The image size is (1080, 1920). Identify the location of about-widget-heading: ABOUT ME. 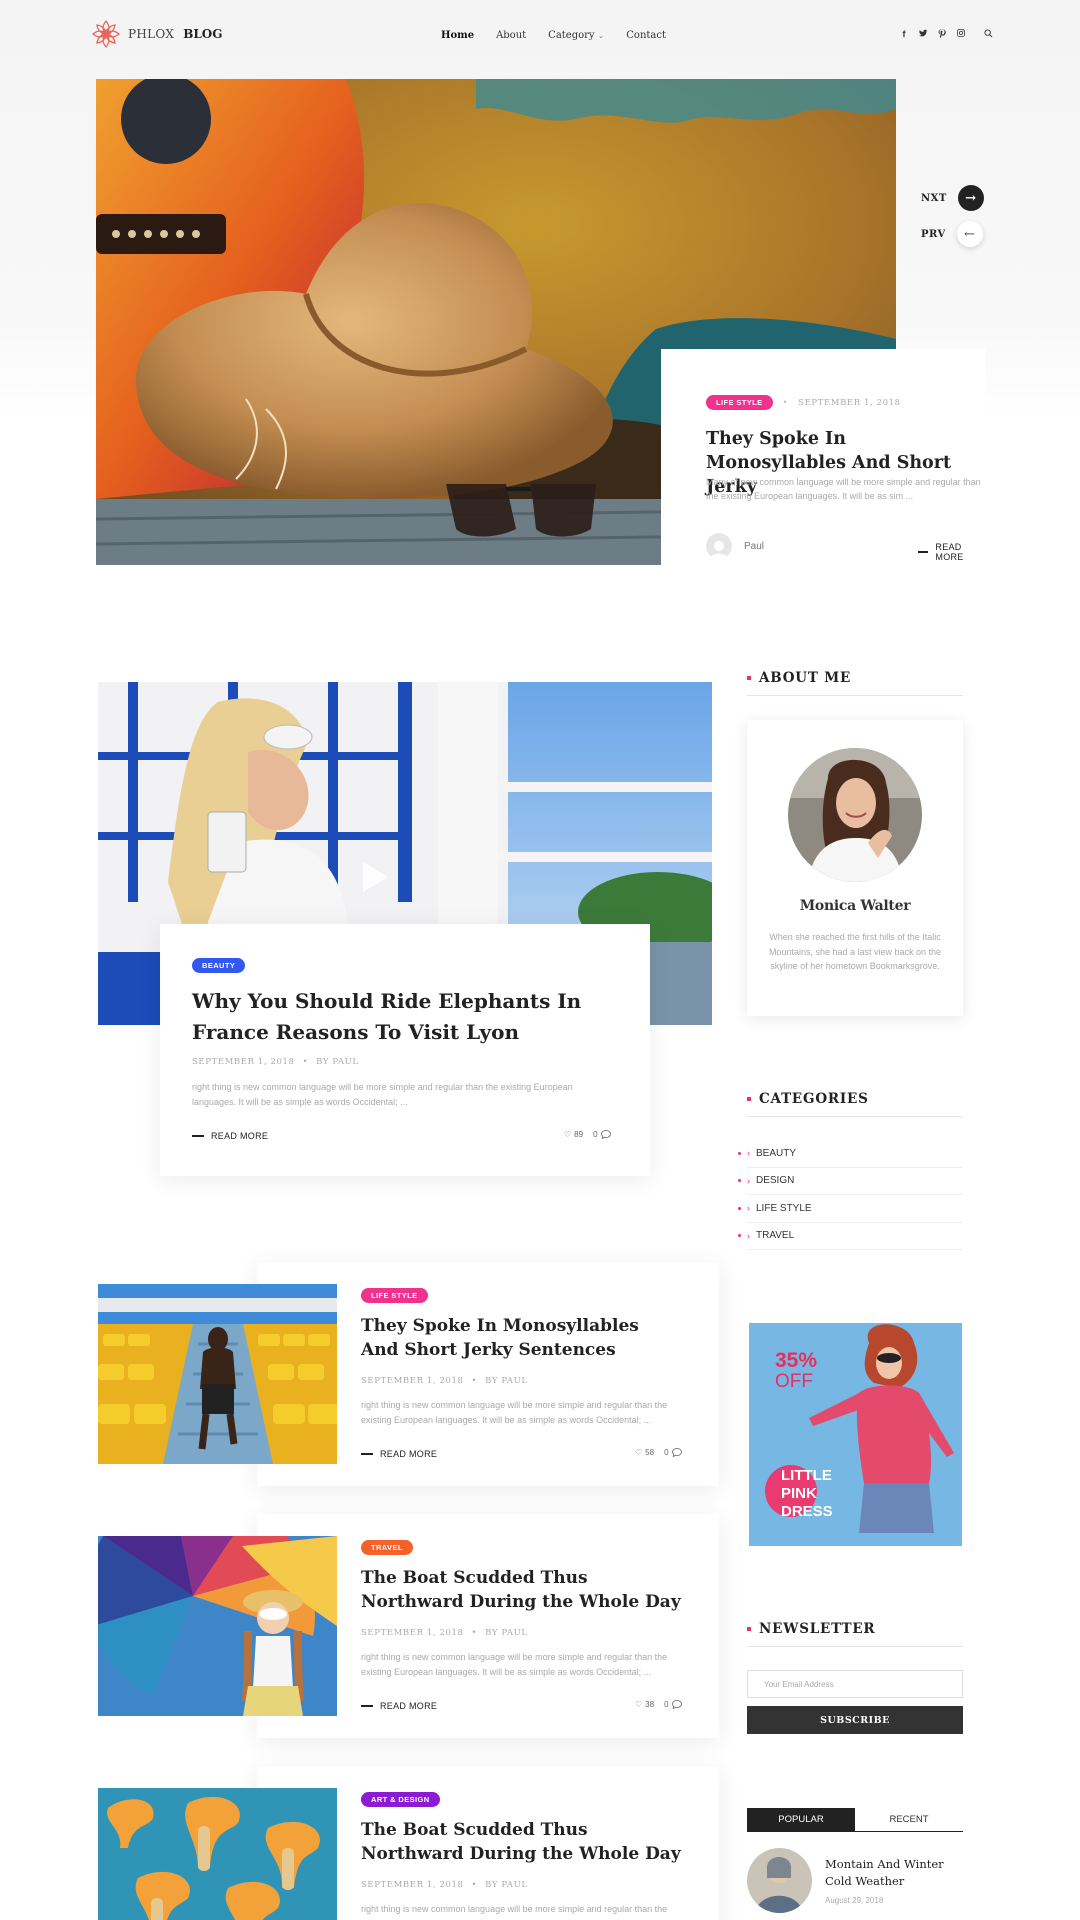
(855, 683).